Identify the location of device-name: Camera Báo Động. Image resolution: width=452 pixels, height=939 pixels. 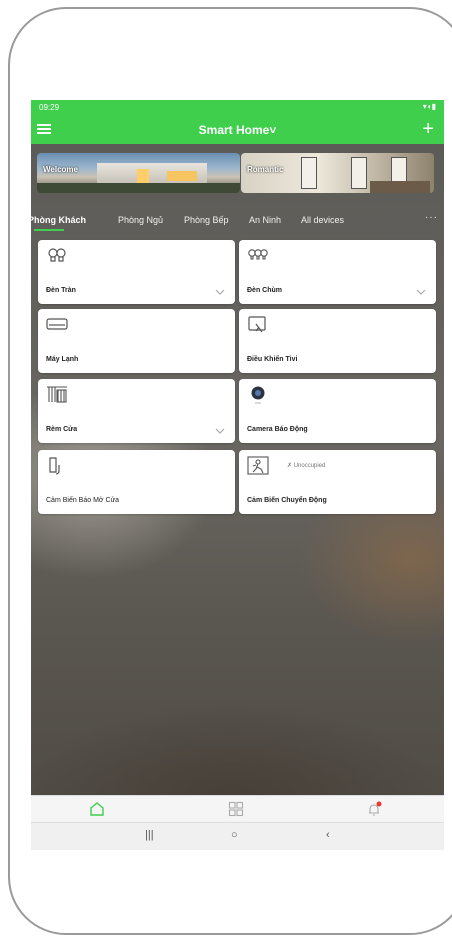
(277, 429).